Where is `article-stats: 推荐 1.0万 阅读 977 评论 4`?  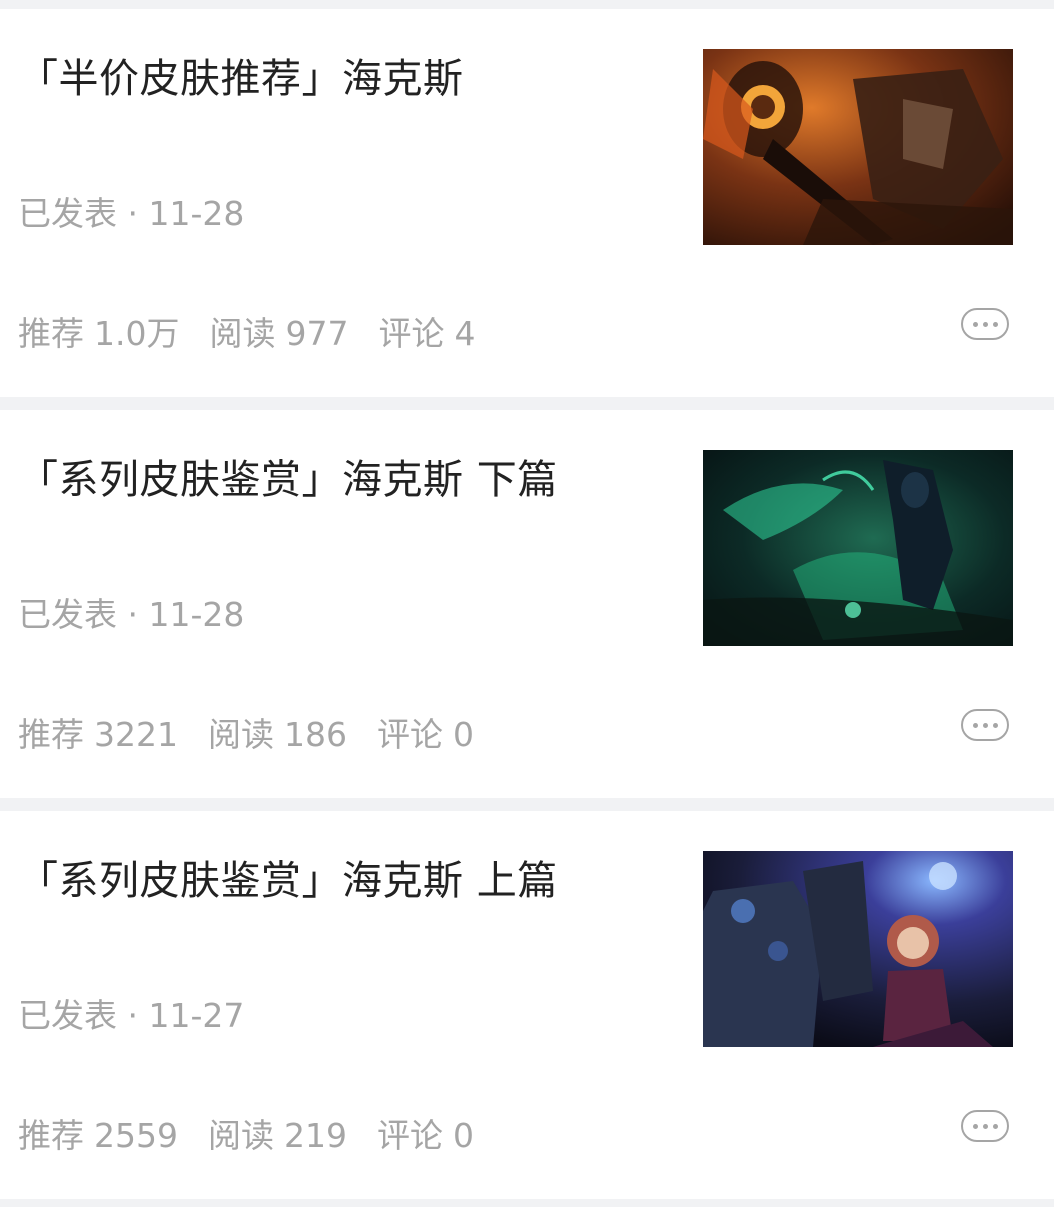 article-stats: 推荐 1.0万 阅读 977 评论 4 is located at coordinates (246, 334).